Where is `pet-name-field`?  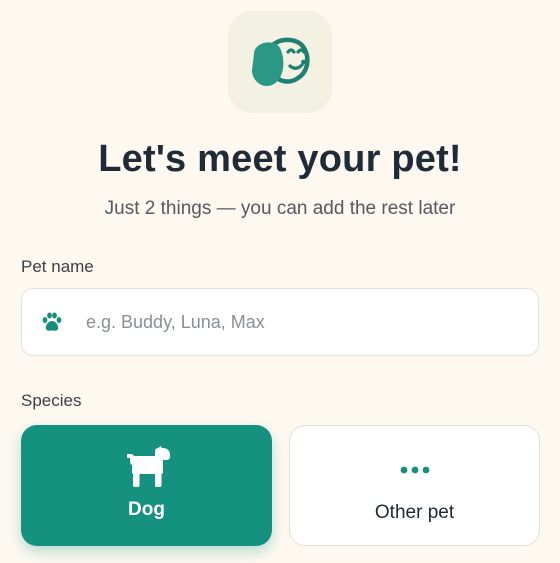 pet-name-field is located at coordinates (280, 322).